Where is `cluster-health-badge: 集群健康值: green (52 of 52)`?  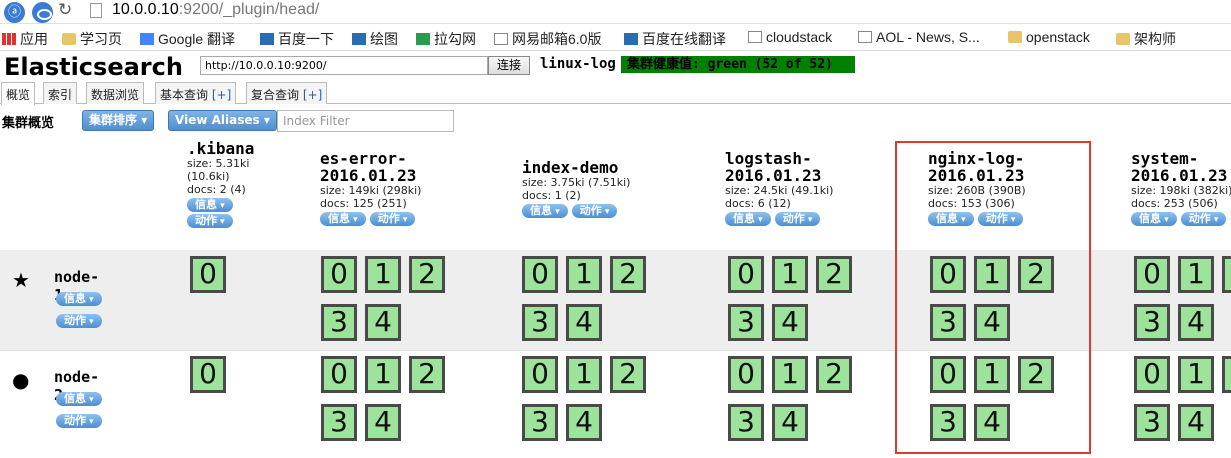
cluster-health-badge: 集群健康值: green (52 of 52) is located at coordinates (738, 64).